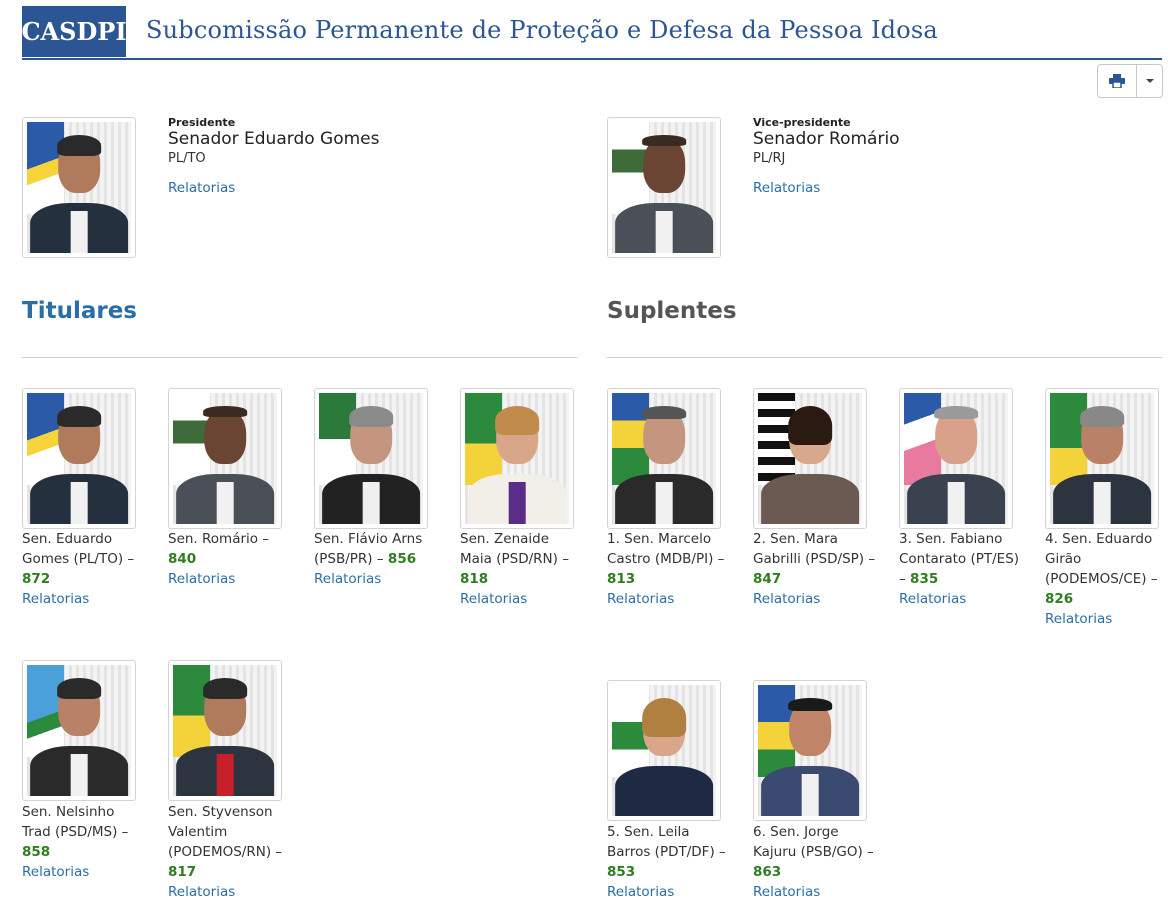  I want to click on member-name: 4. Sen. Eduardo Girão (PODEMOS/CE) –, so click(1101, 559).